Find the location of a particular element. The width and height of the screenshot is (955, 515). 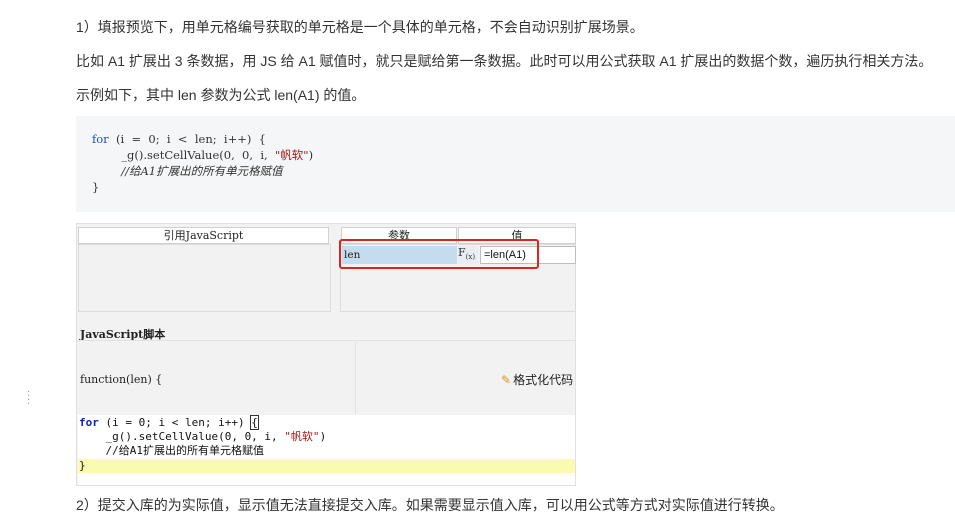

editor-line-2: _g().setCellValue(0, 0, i, "帆软") is located at coordinates (203, 436).